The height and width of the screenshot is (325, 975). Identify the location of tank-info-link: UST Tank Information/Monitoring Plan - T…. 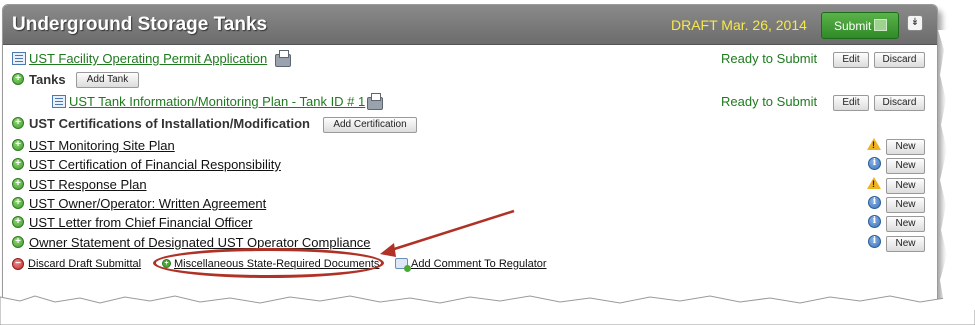
(217, 101).